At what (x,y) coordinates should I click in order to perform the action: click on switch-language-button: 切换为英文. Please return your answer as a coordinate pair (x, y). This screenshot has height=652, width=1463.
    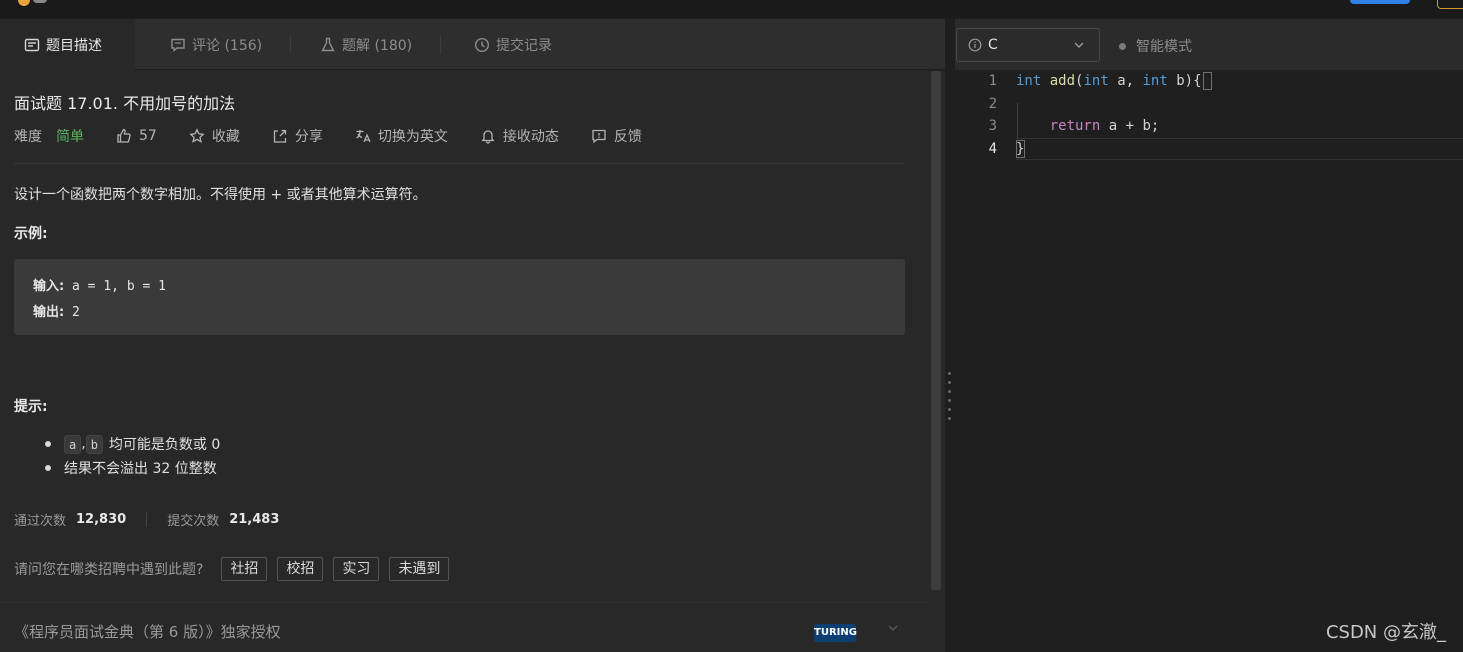
    Looking at the image, I should click on (401, 136).